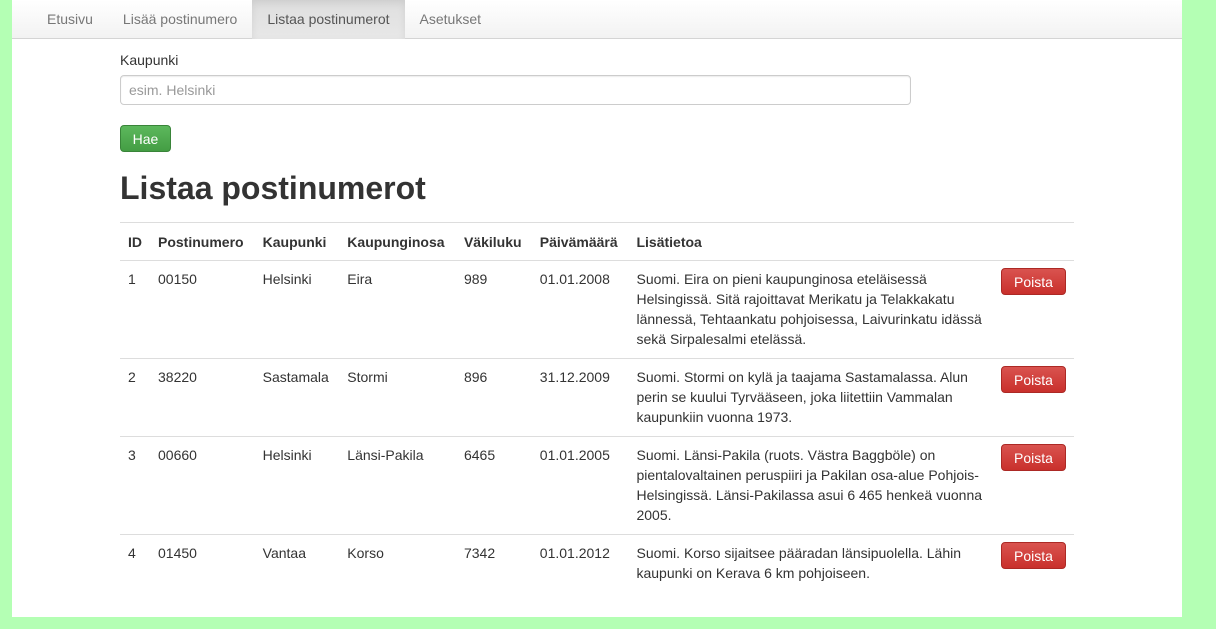  What do you see at coordinates (493, 563) in the screenshot?
I see `cell-population: 7342` at bounding box center [493, 563].